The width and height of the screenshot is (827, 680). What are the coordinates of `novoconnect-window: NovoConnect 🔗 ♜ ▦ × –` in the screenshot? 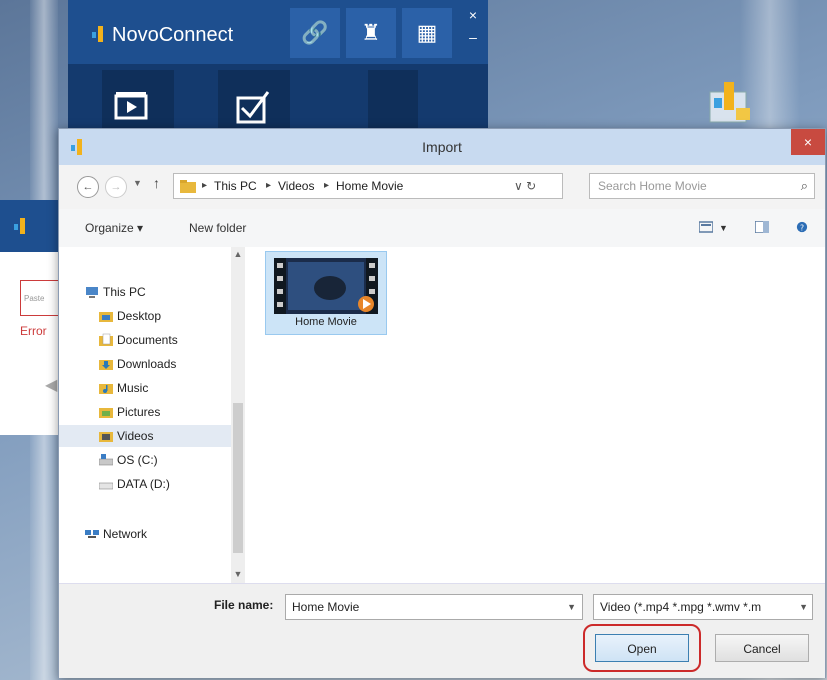 It's located at (278, 65).